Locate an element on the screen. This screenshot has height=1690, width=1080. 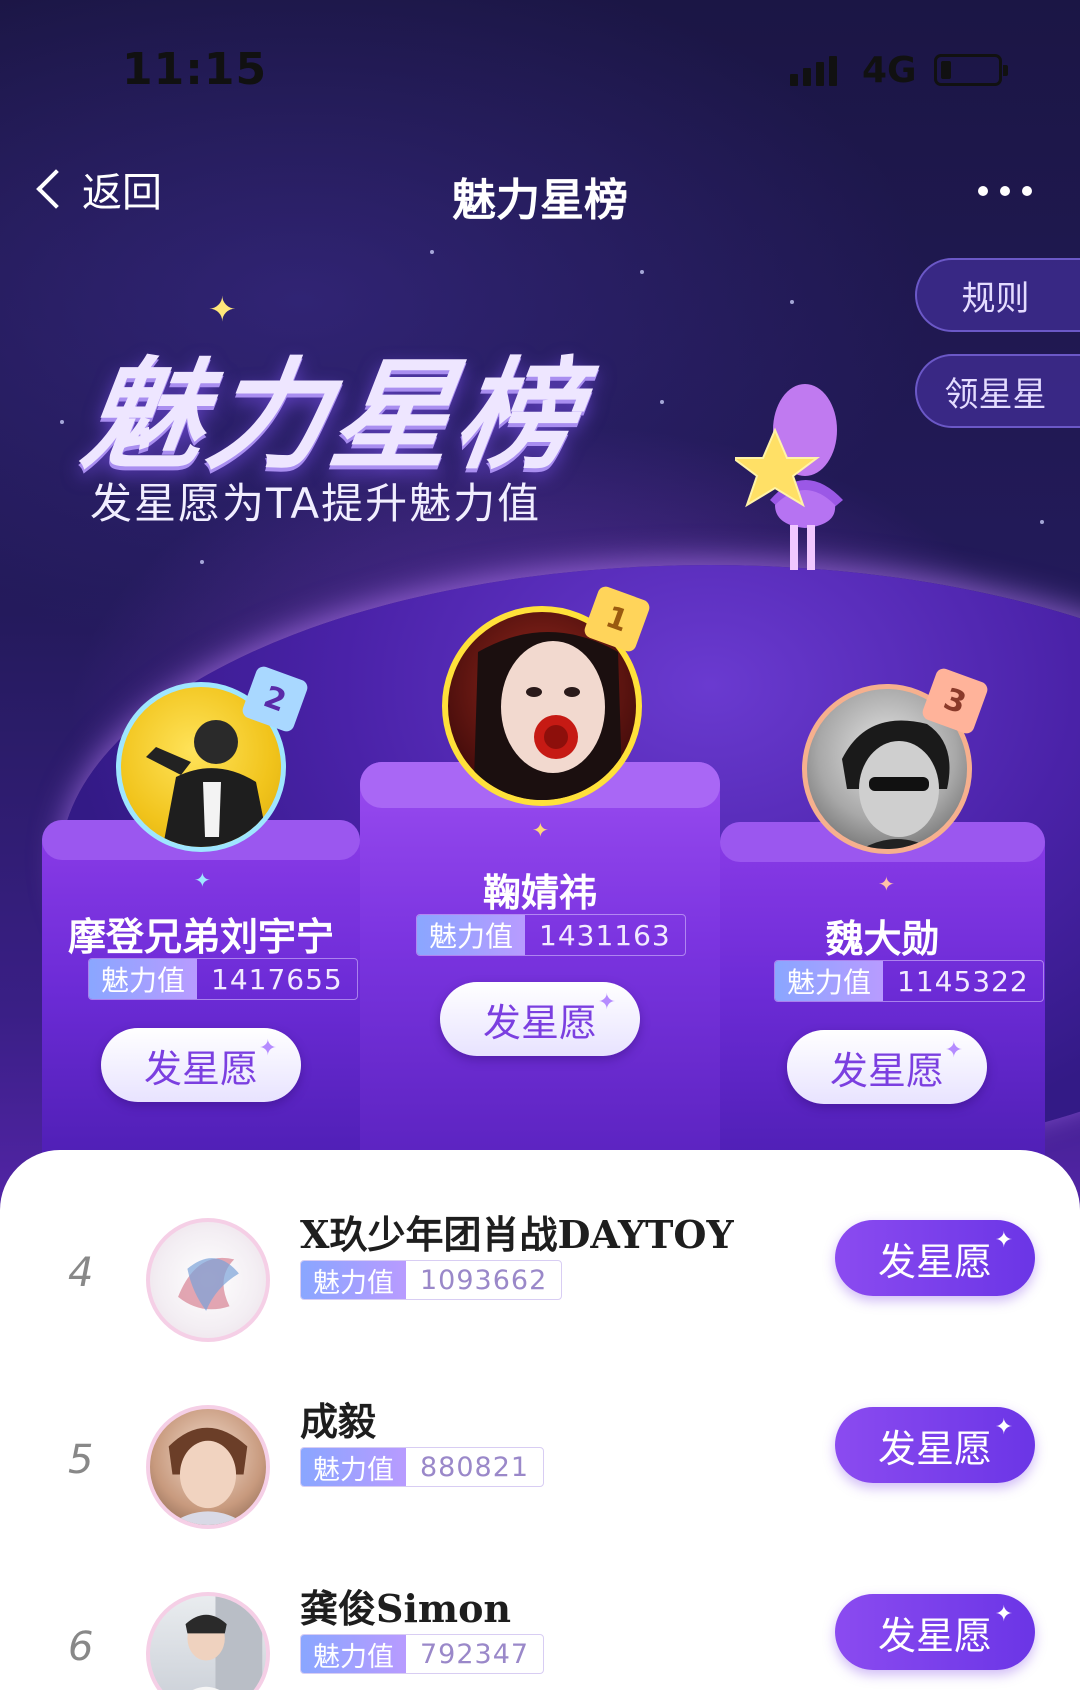
rank-number: 4 is located at coordinates (81, 1273).